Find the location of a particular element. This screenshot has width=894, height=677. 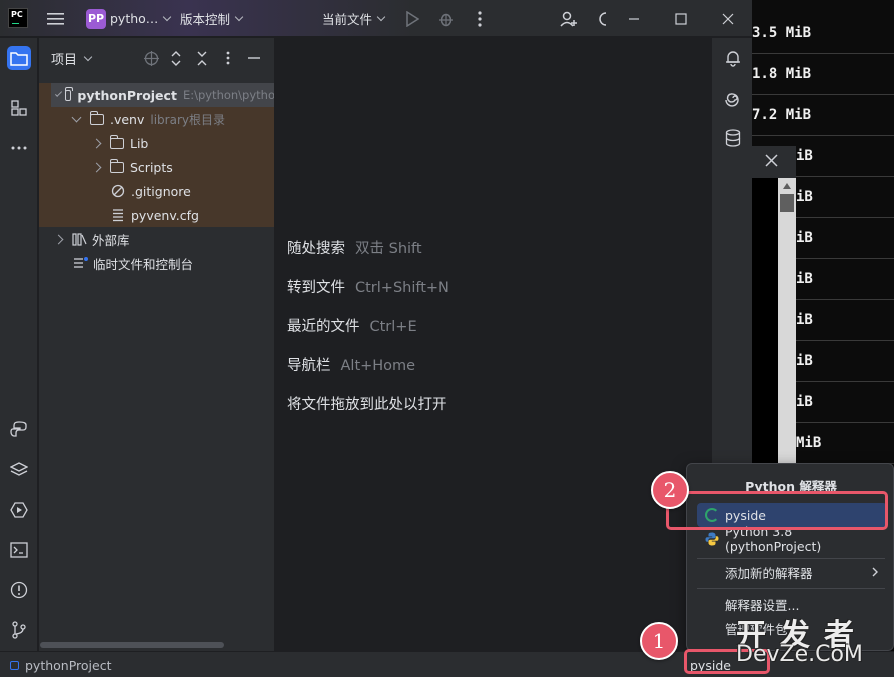

expand-all-button is located at coordinates (176, 58).